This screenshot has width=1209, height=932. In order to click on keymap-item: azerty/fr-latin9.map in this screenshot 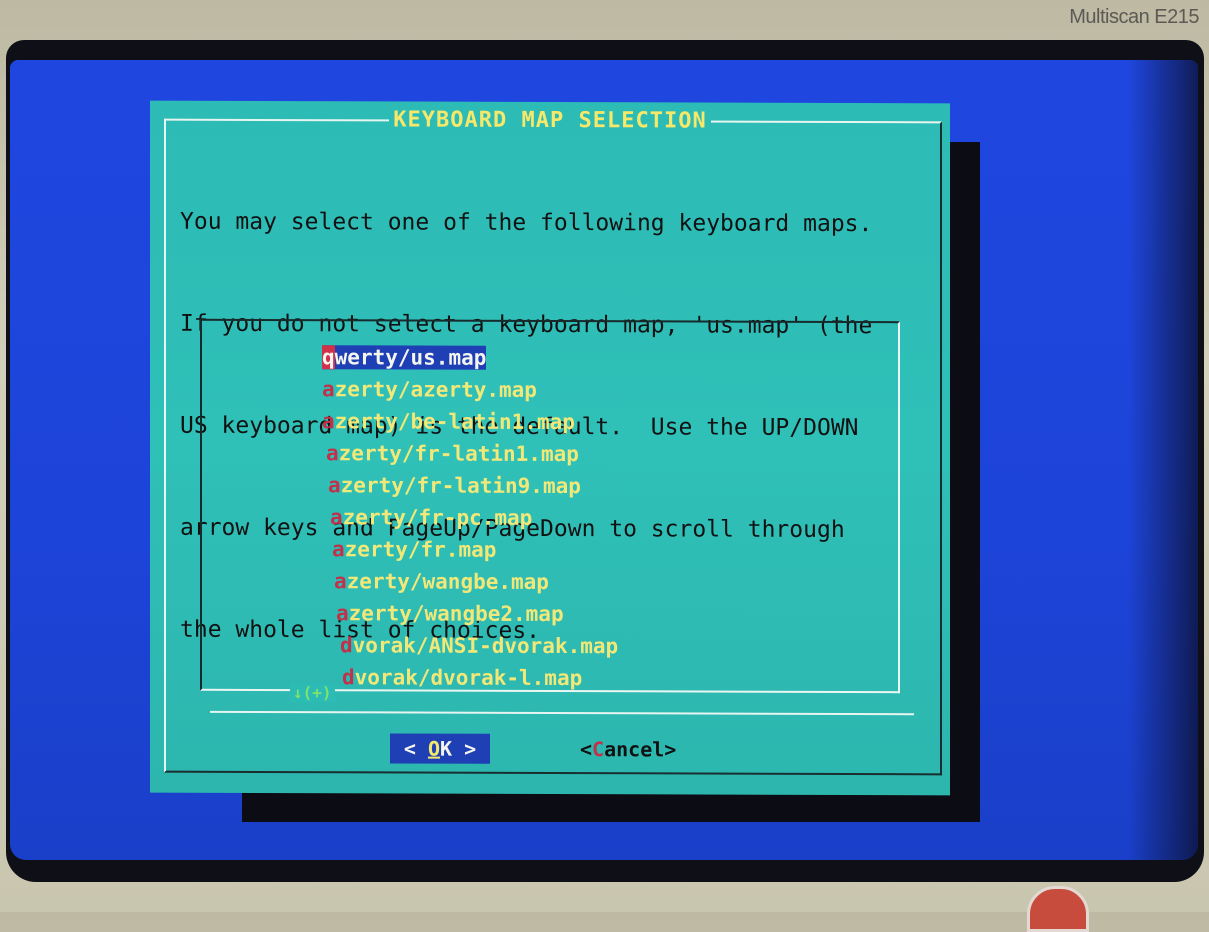, I will do `click(470, 485)`.